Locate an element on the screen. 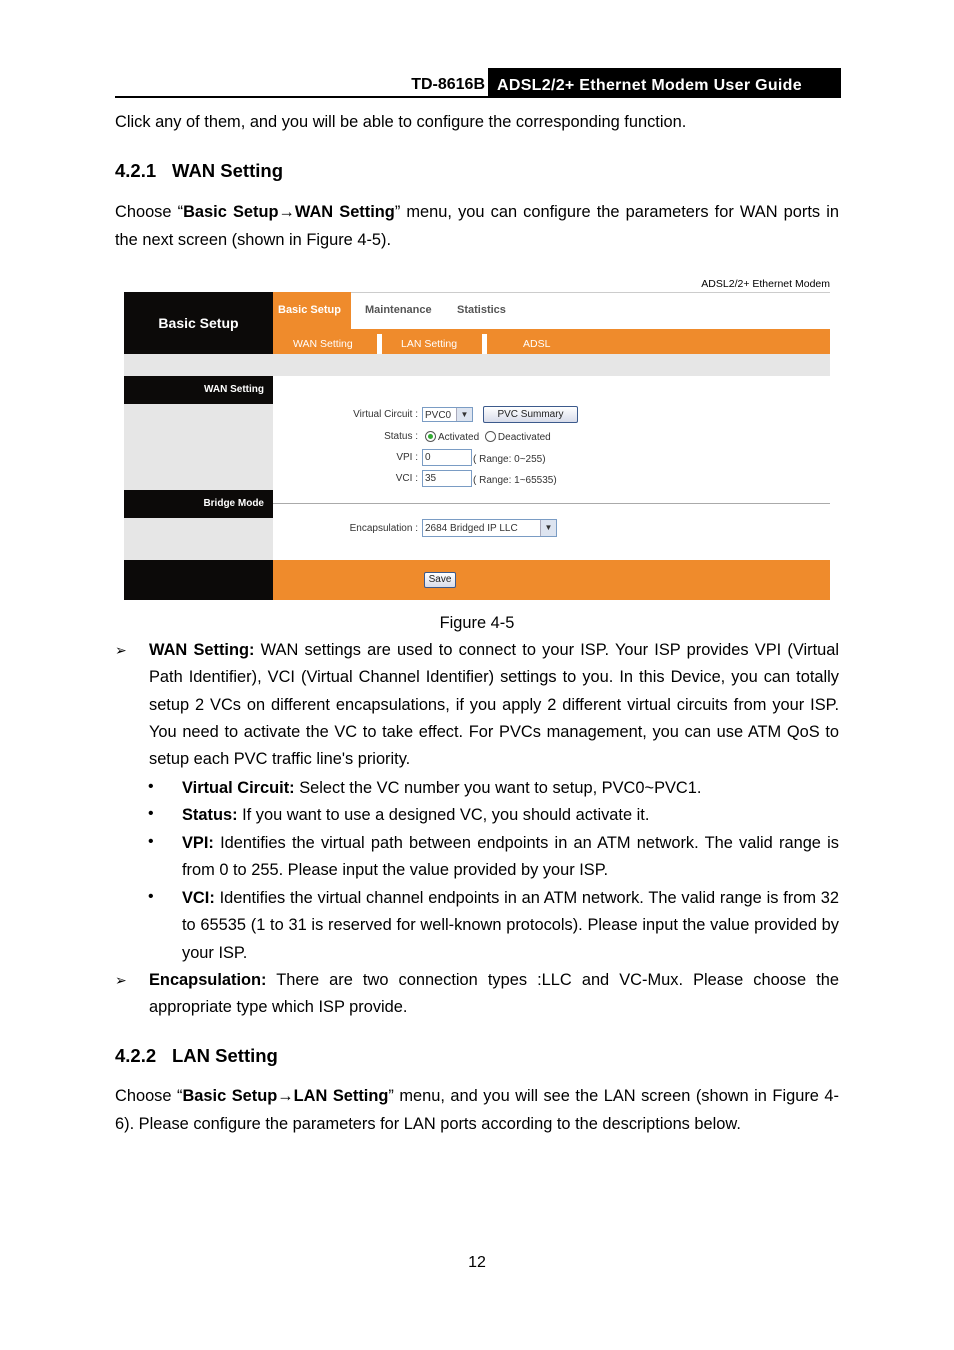 This screenshot has width=954, height=1350. gray-band is located at coordinates (477, 365).